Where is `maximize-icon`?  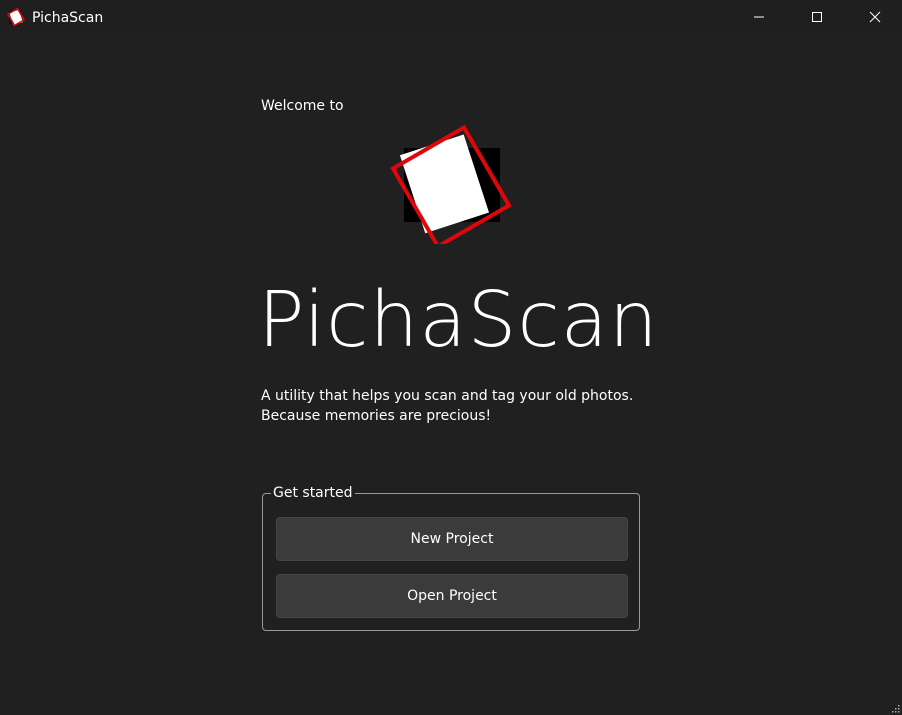 maximize-icon is located at coordinates (817, 17).